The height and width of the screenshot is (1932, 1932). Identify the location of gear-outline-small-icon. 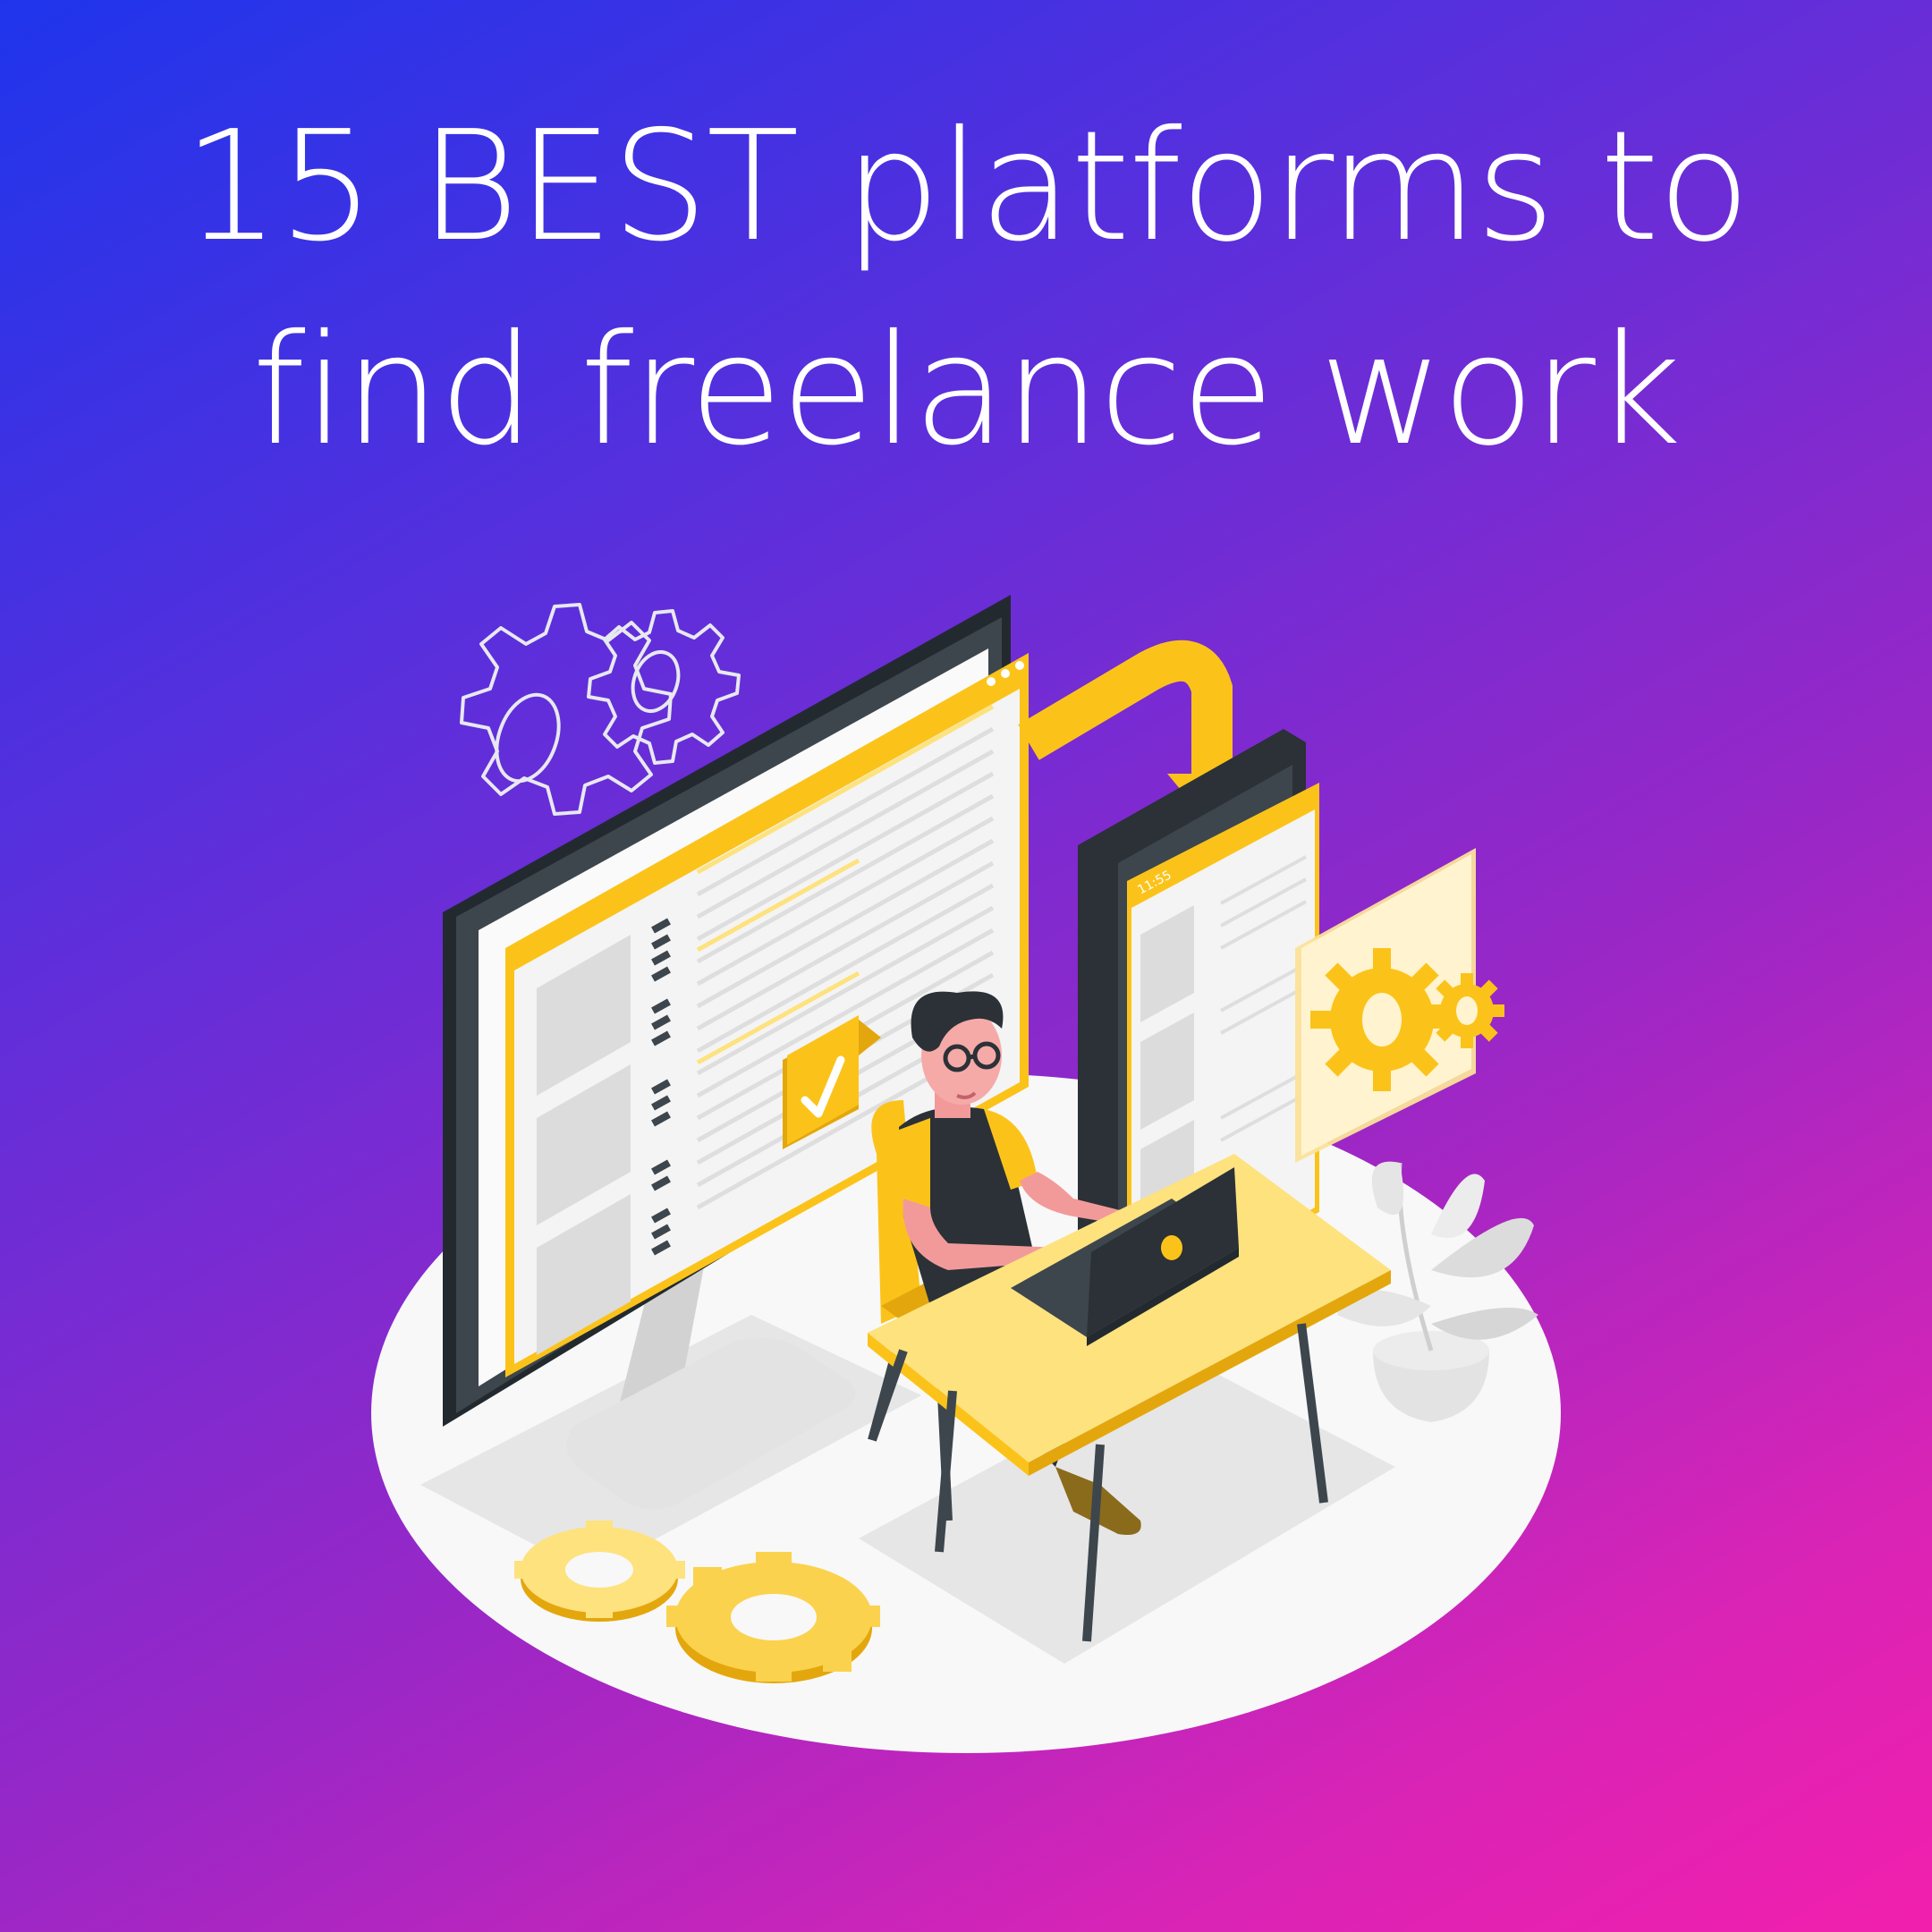
(664, 687).